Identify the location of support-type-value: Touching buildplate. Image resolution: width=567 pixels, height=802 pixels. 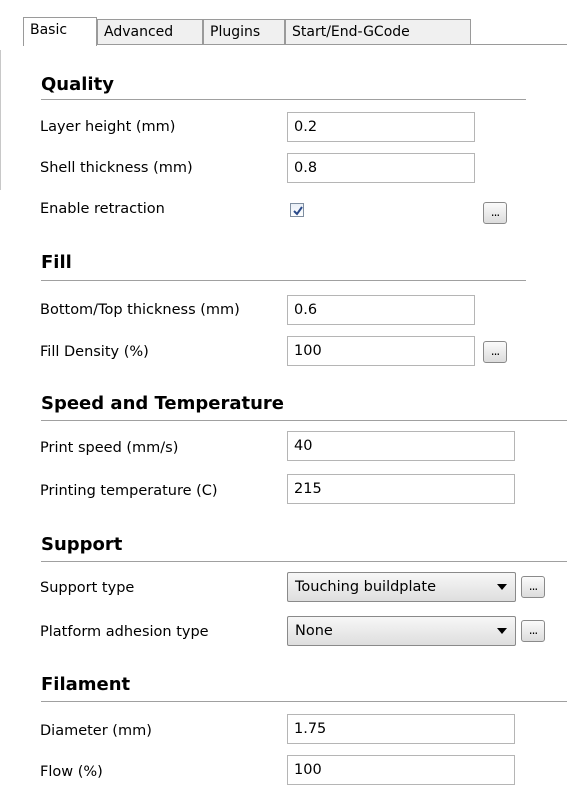
(366, 587).